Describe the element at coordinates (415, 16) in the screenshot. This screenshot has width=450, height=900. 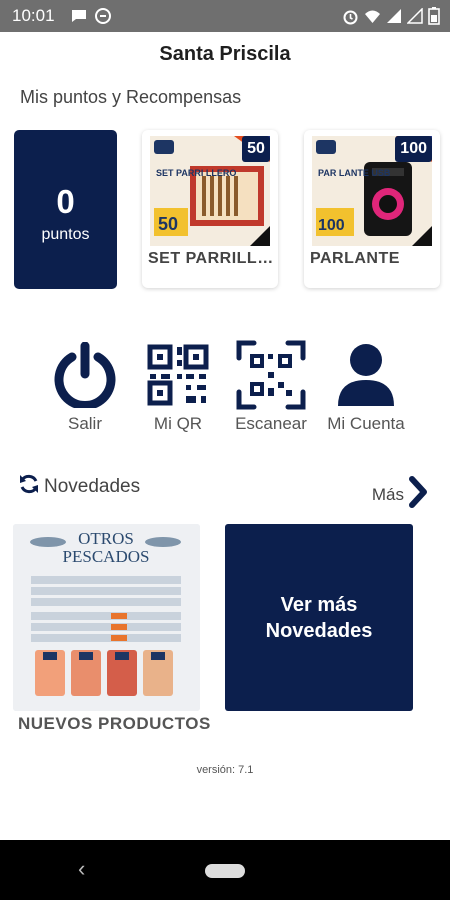
I see `signal-2-icon` at that location.